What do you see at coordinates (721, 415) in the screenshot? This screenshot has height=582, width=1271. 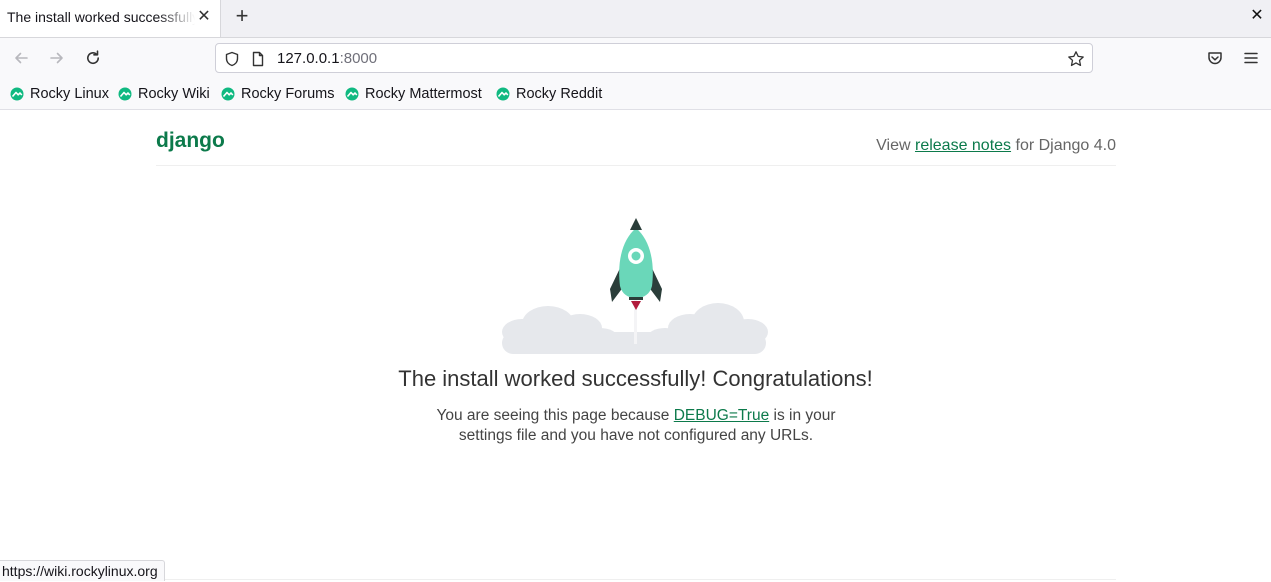 I see `debug-link: DEBUG=True` at bounding box center [721, 415].